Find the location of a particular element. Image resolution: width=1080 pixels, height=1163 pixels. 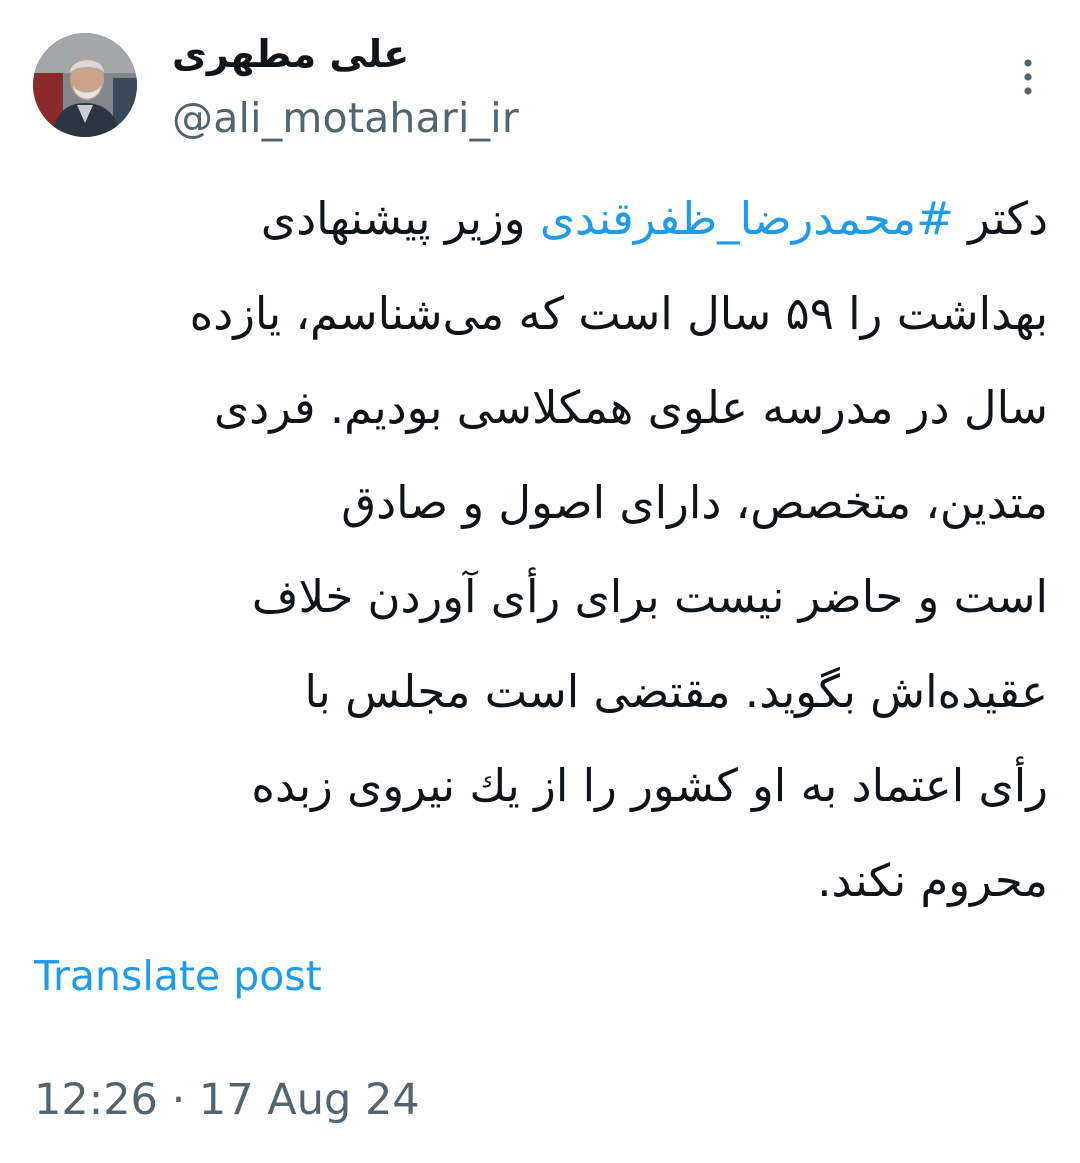

more-vertical-icon is located at coordinates (1028, 77).